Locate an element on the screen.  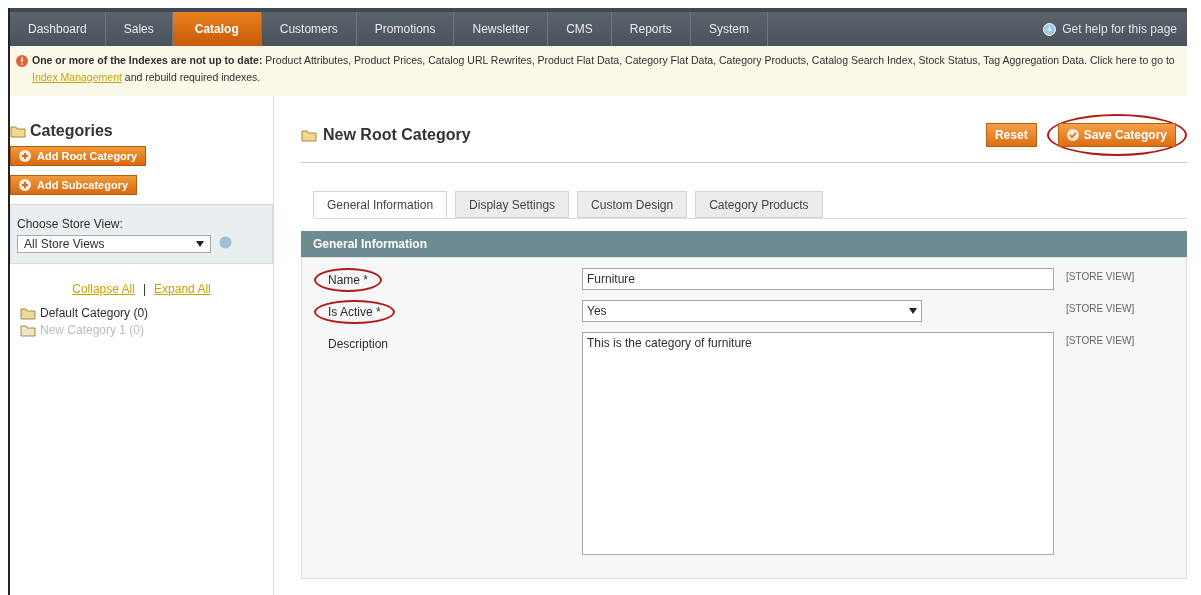
field-label: Name * is located at coordinates (348, 280).